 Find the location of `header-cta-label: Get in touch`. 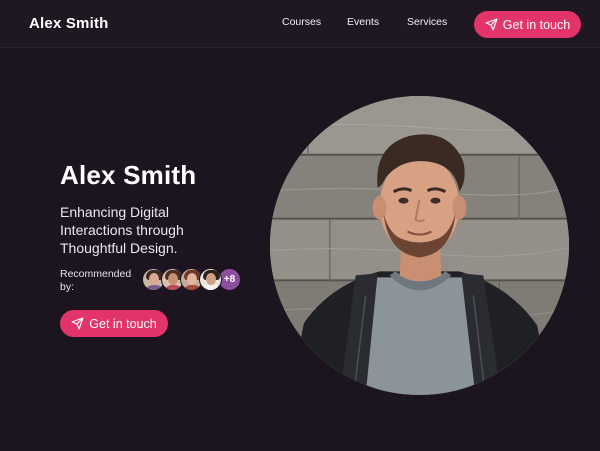

header-cta-label: Get in touch is located at coordinates (536, 24).